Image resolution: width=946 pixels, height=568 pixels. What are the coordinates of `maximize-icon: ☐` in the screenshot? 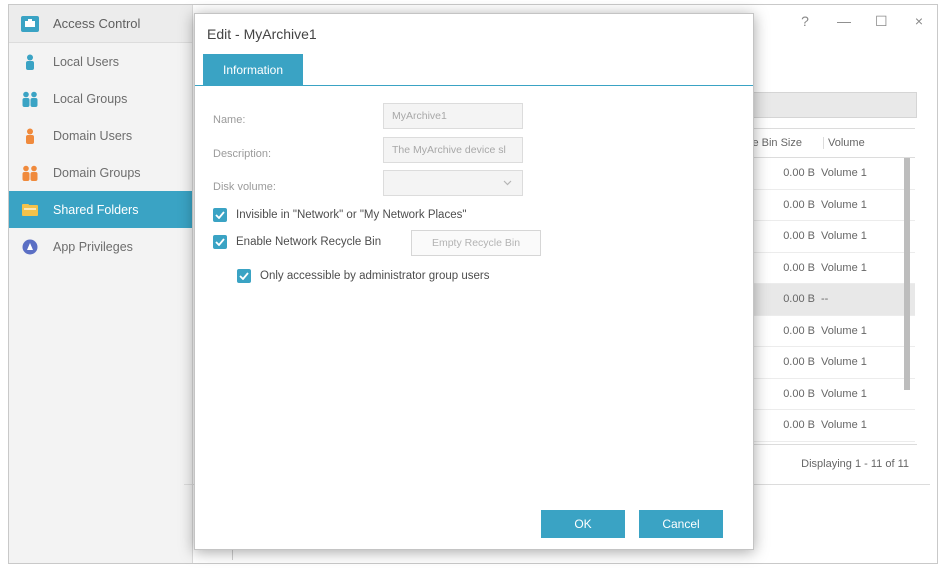 It's located at (881, 21).